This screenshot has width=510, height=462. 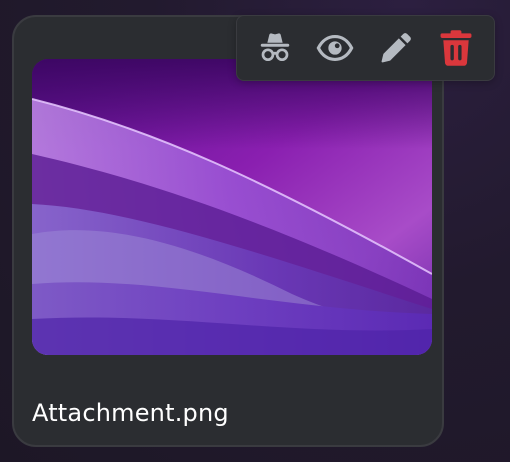 I want to click on edit-button, so click(x=396, y=48).